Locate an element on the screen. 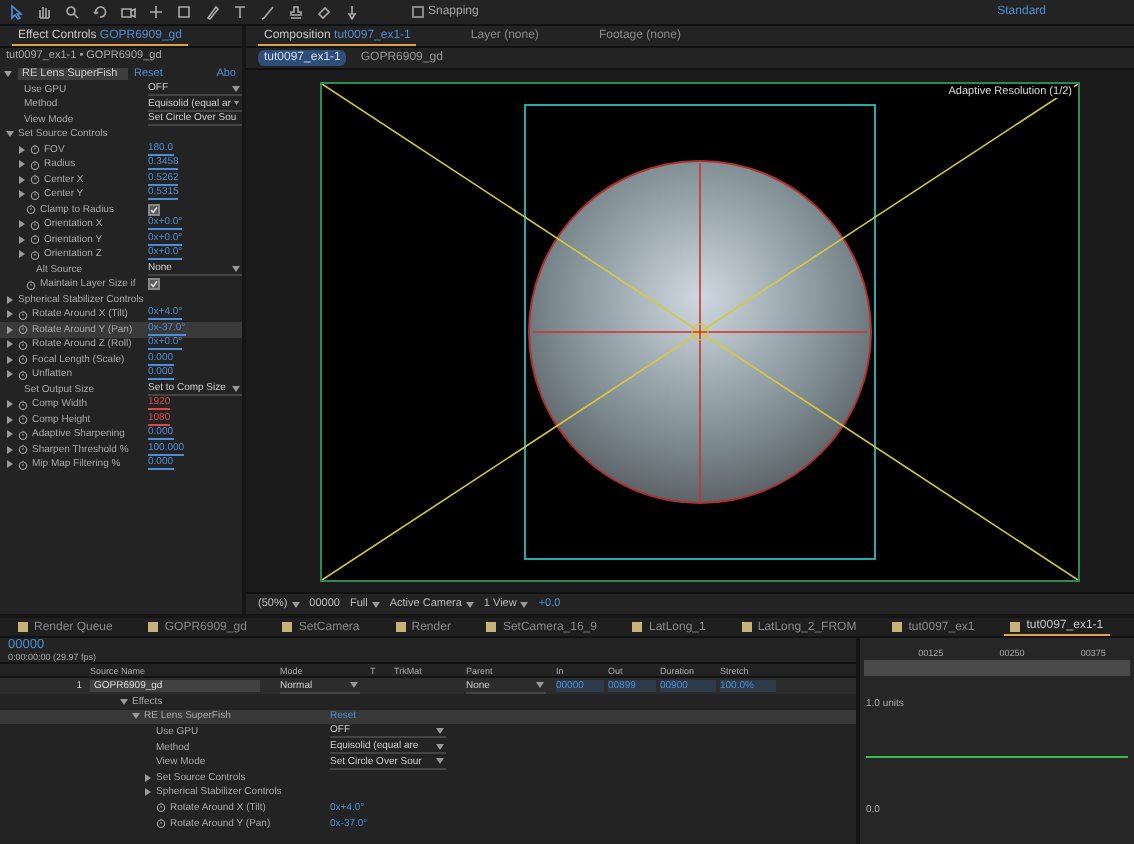 The image size is (1134, 844). search-icon is located at coordinates (72, 12).